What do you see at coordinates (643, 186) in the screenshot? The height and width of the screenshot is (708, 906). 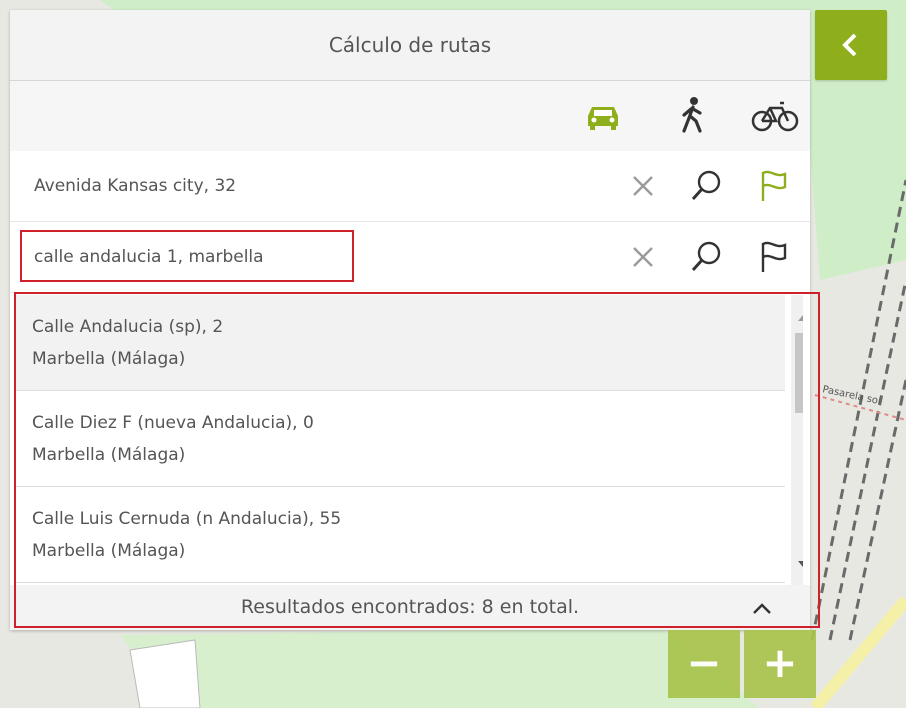 I see `clear-origin-icon` at bounding box center [643, 186].